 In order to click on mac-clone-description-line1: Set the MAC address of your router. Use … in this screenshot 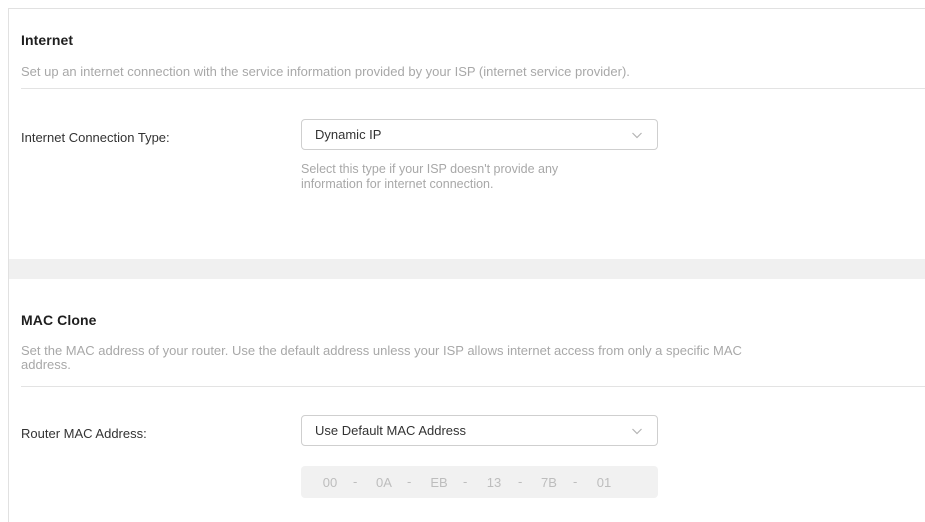, I will do `click(381, 350)`.